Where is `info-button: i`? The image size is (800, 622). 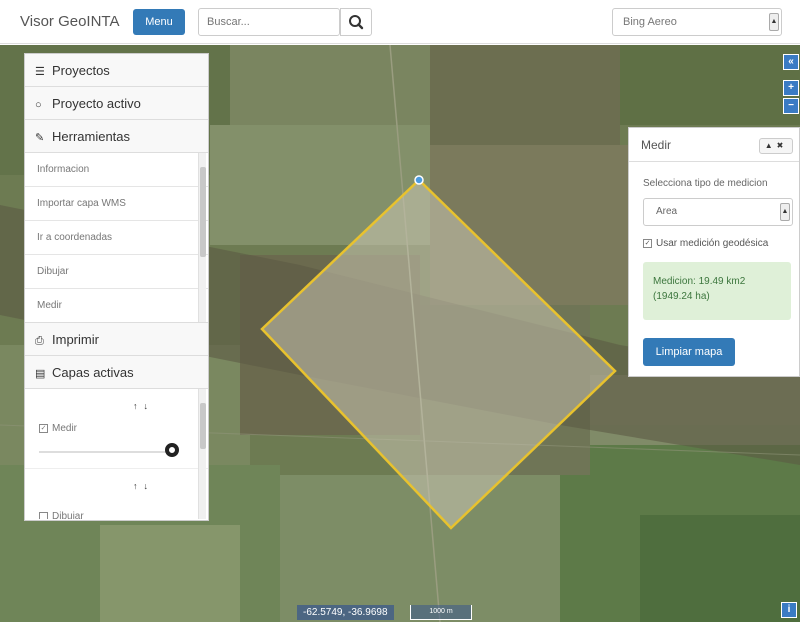 info-button: i is located at coordinates (789, 610).